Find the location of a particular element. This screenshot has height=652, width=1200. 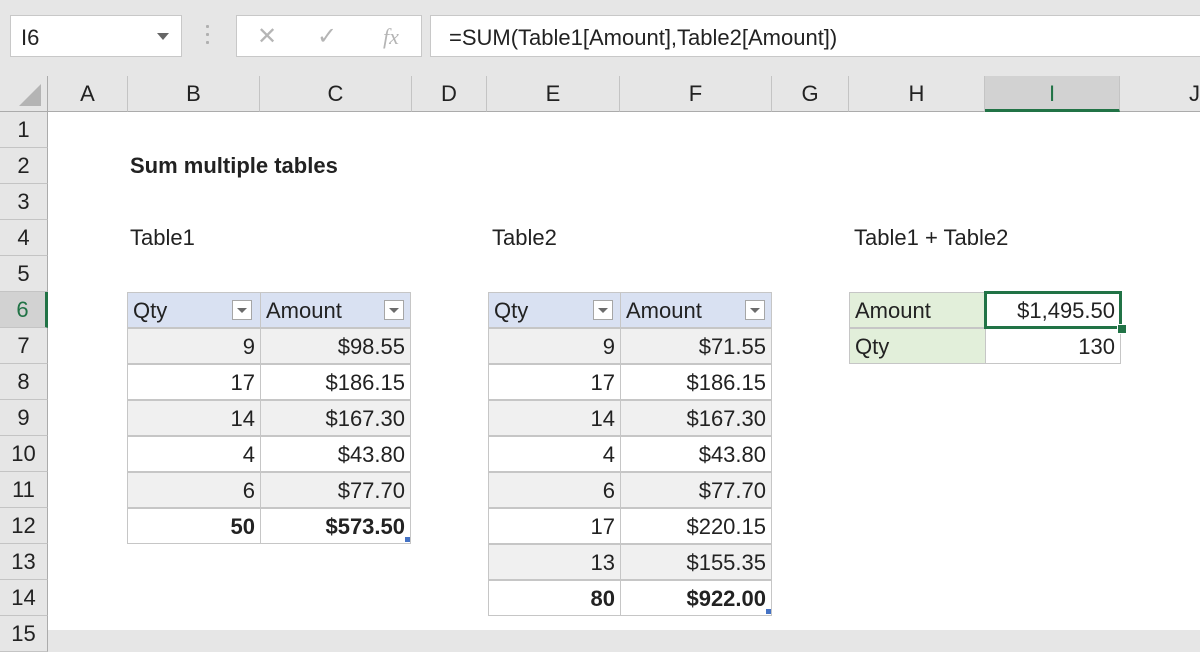

table1-total-qty: 50 is located at coordinates (194, 526).